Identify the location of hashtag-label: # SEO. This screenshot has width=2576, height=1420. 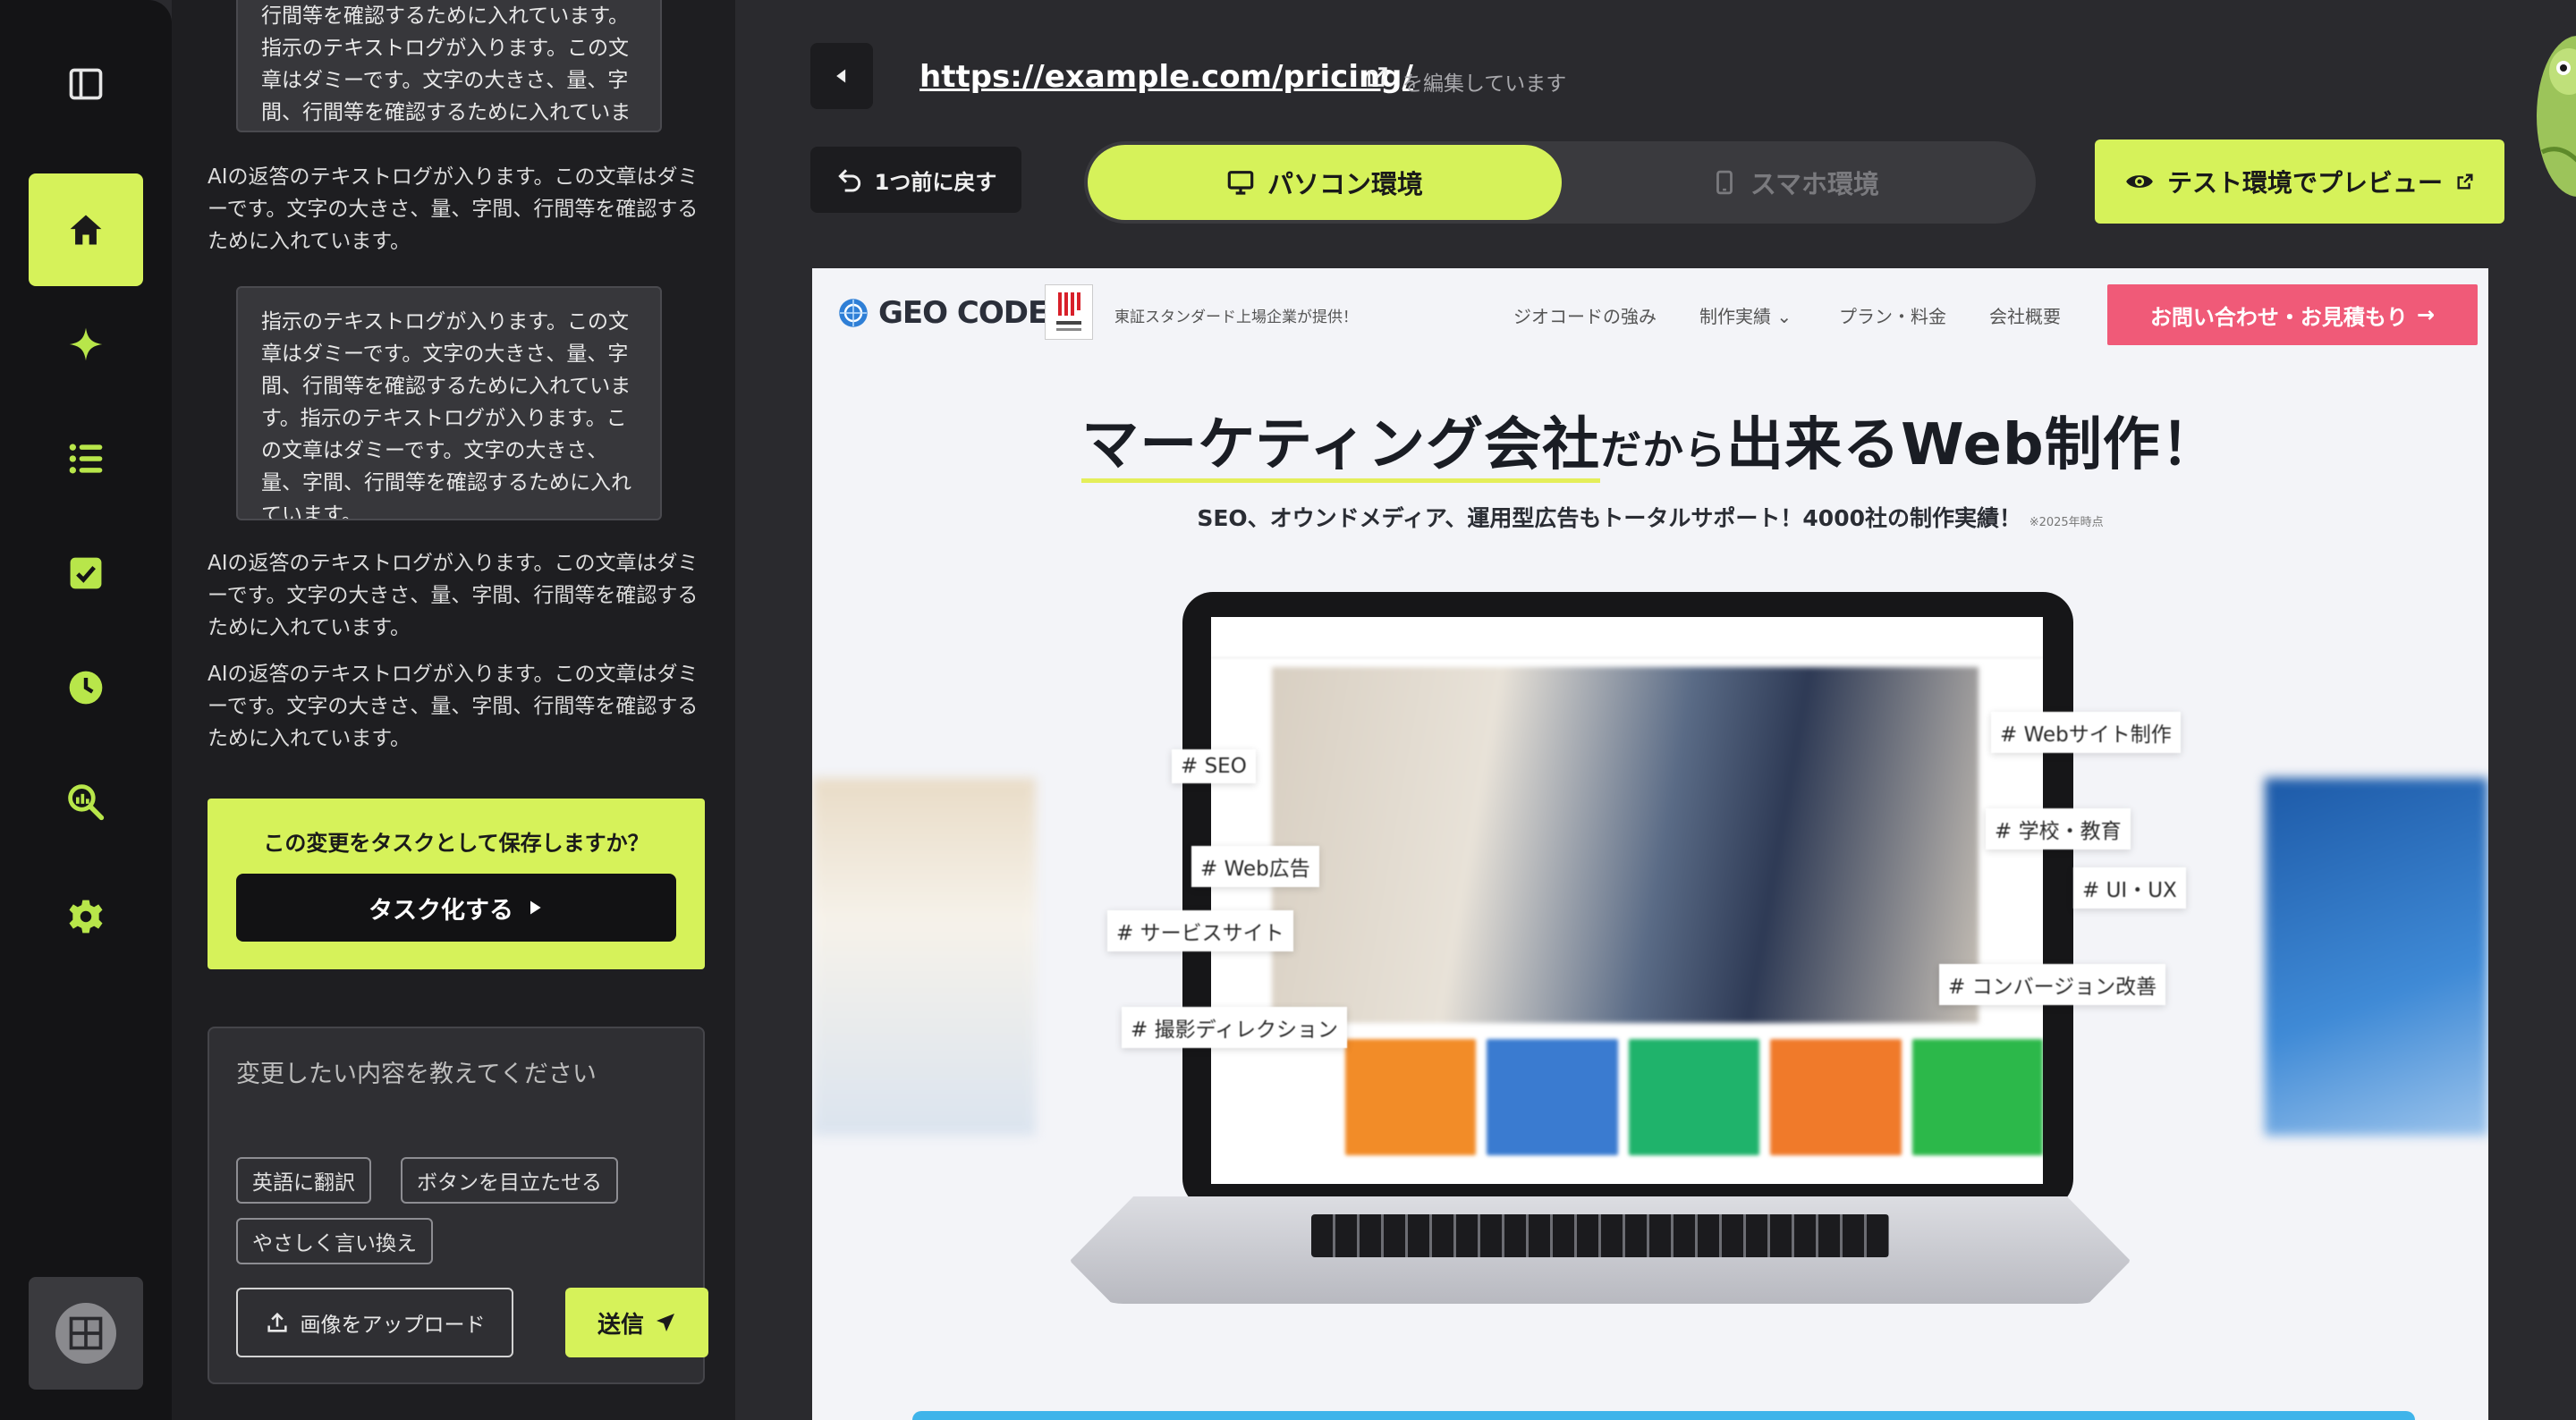
(1214, 766).